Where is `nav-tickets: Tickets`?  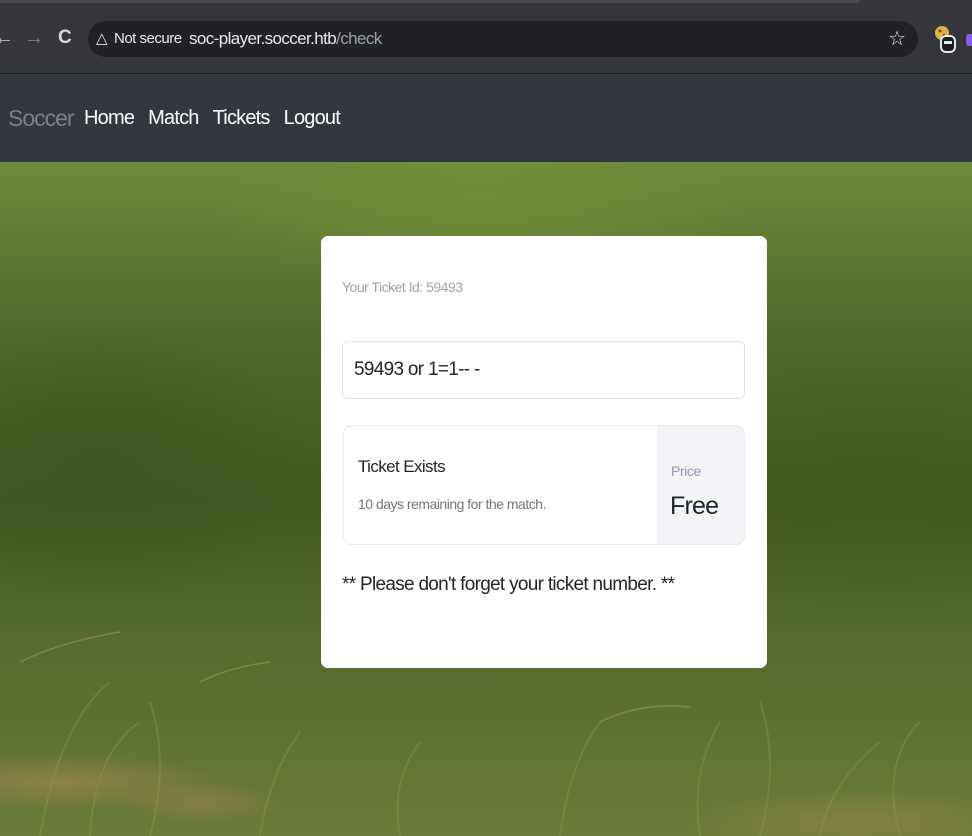
nav-tickets: Tickets is located at coordinates (242, 118).